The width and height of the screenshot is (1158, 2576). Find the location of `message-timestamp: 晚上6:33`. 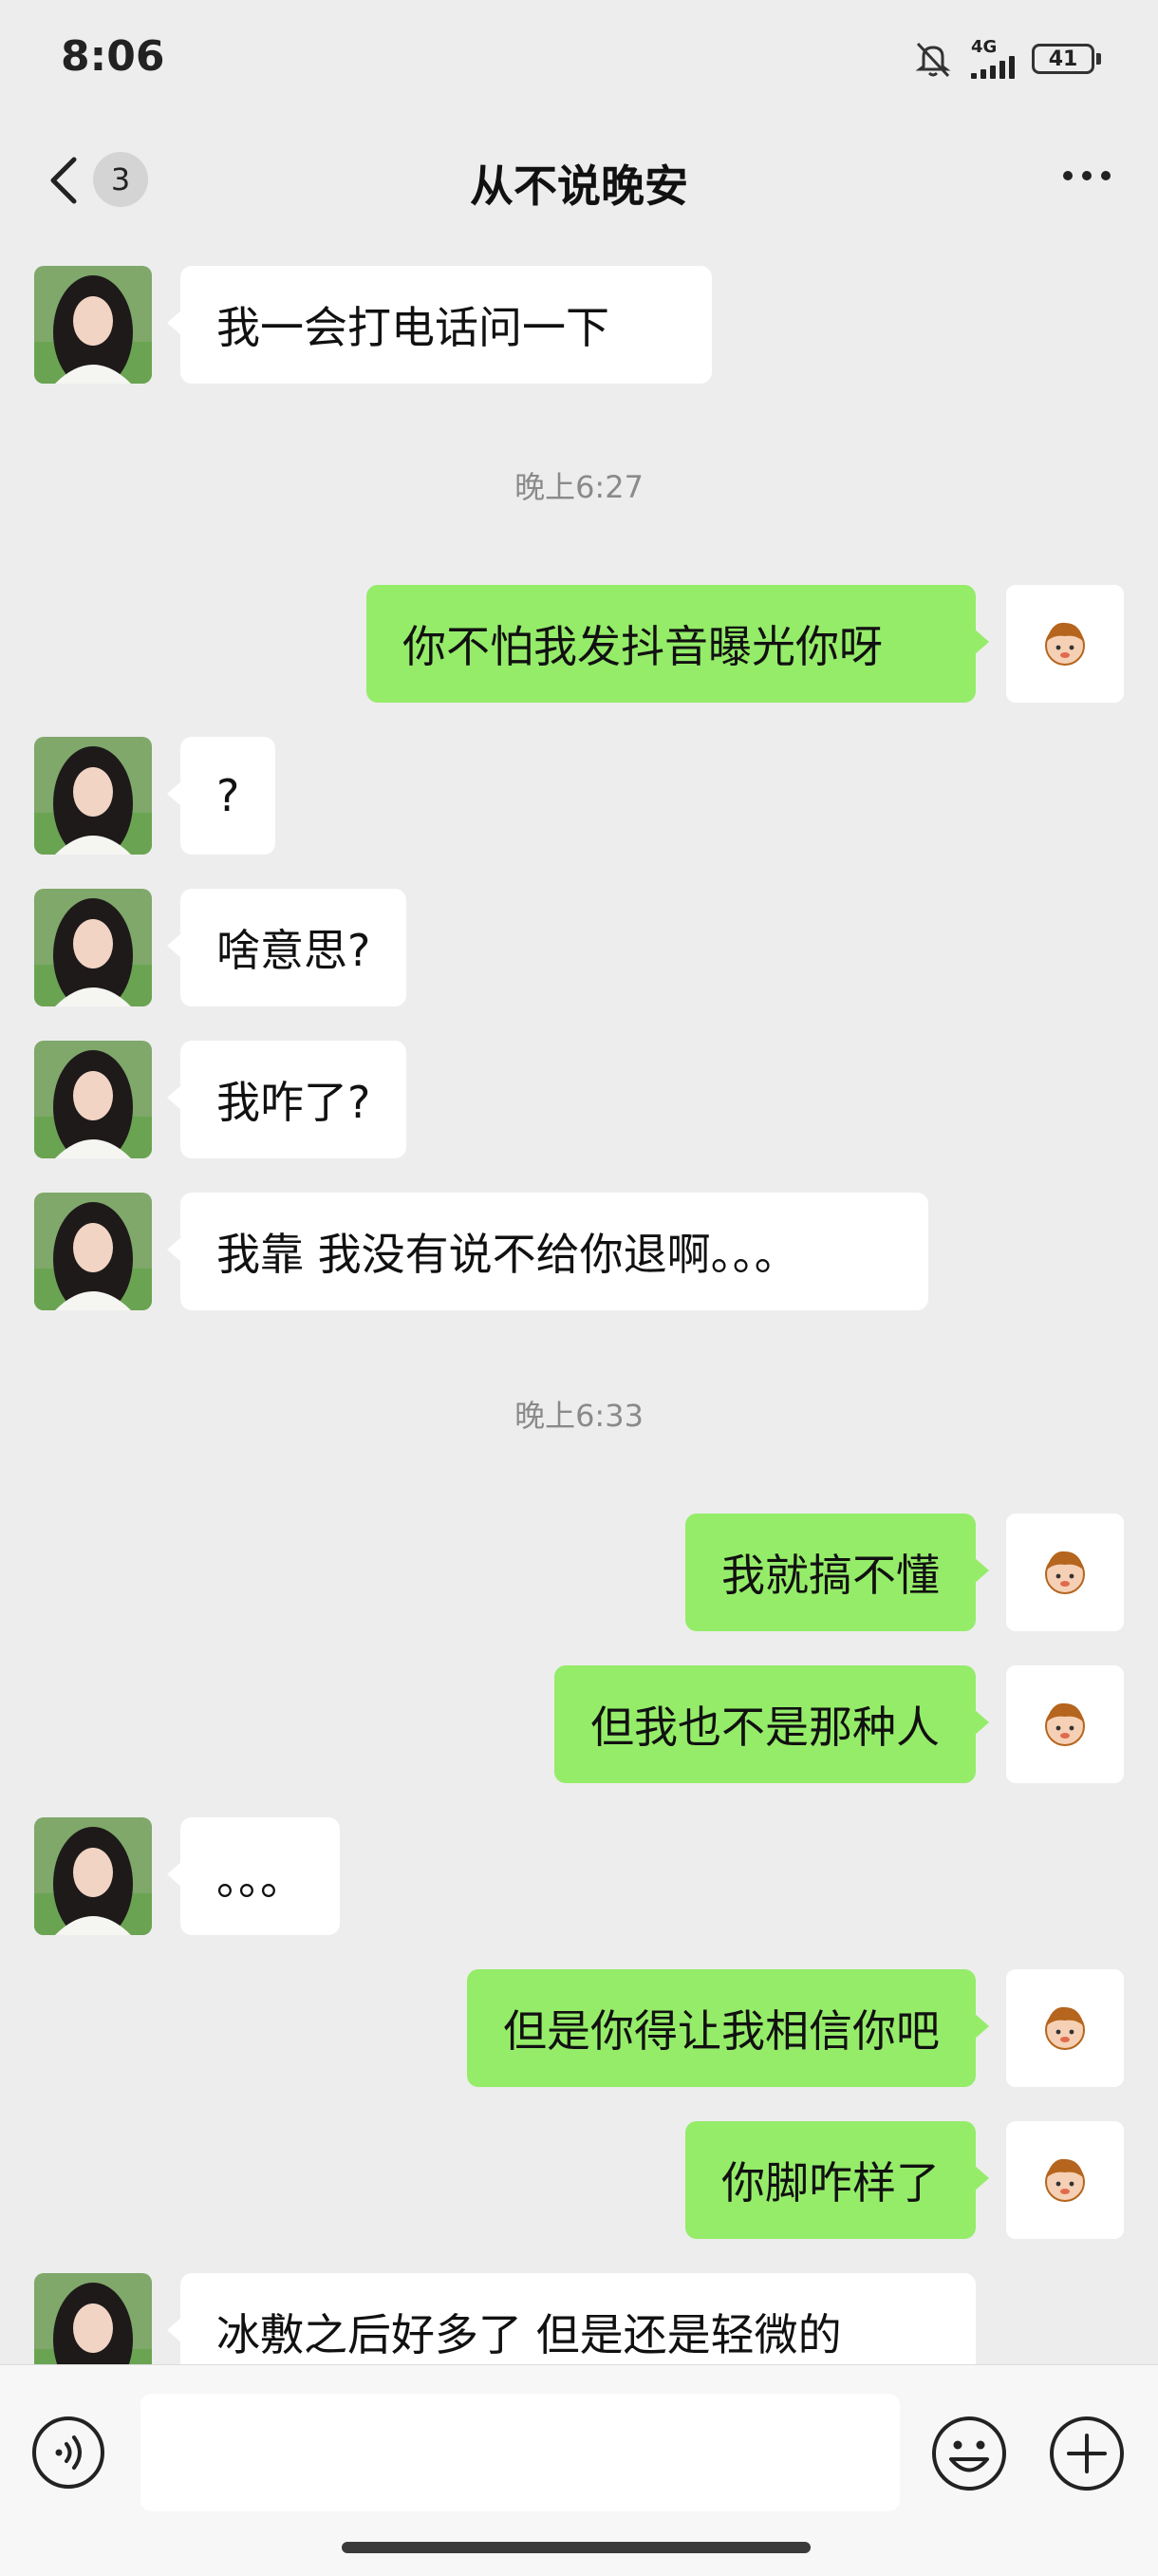

message-timestamp: 晚上6:33 is located at coordinates (579, 1416).